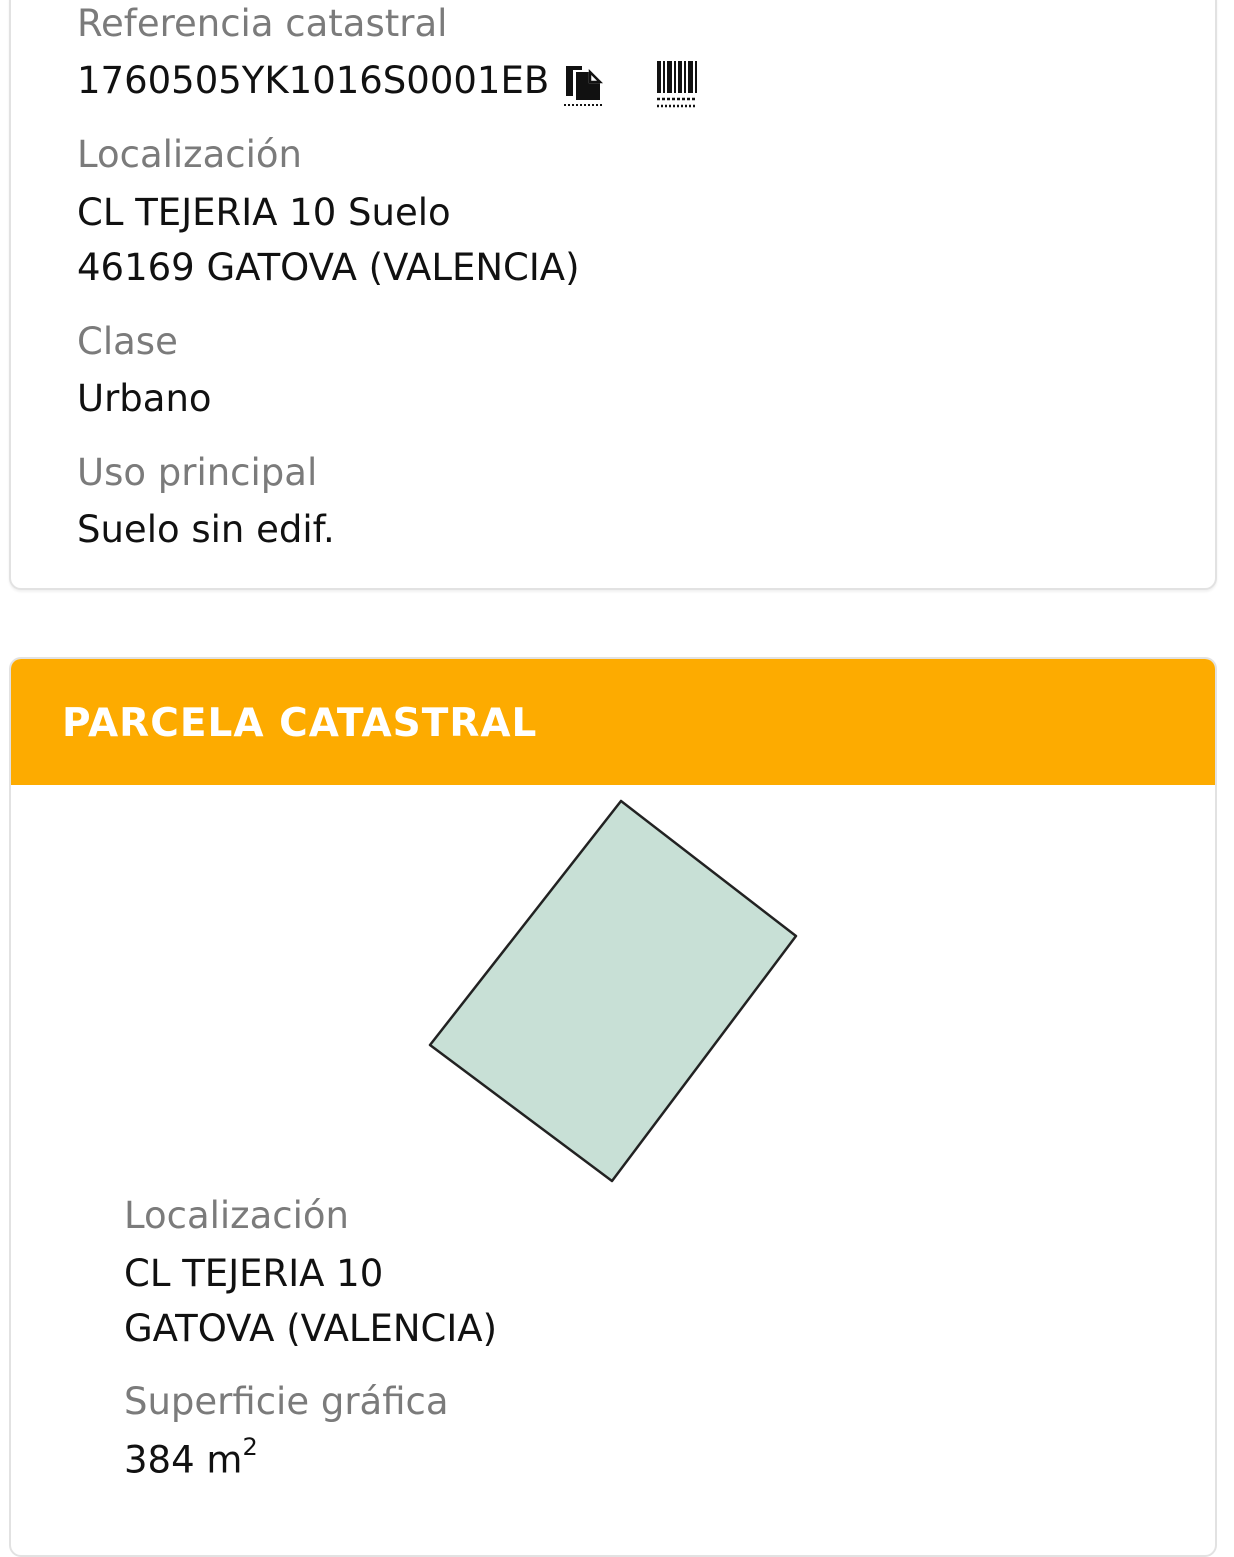 The image size is (1234, 1557). I want to click on parcel-header: PARCELA CATASTRAL, so click(613, 722).